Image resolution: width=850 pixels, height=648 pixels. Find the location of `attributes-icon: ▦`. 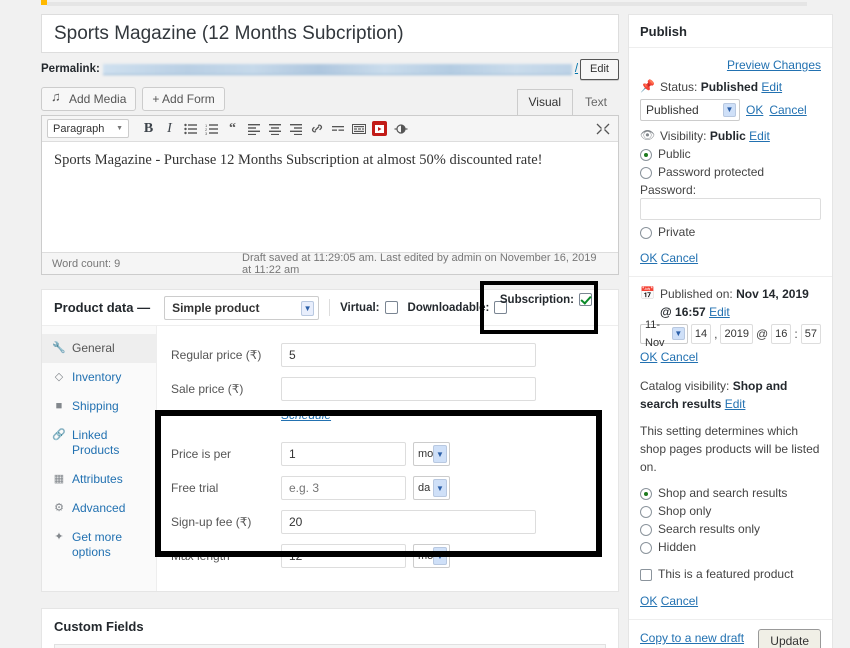

attributes-icon: ▦ is located at coordinates (59, 479).